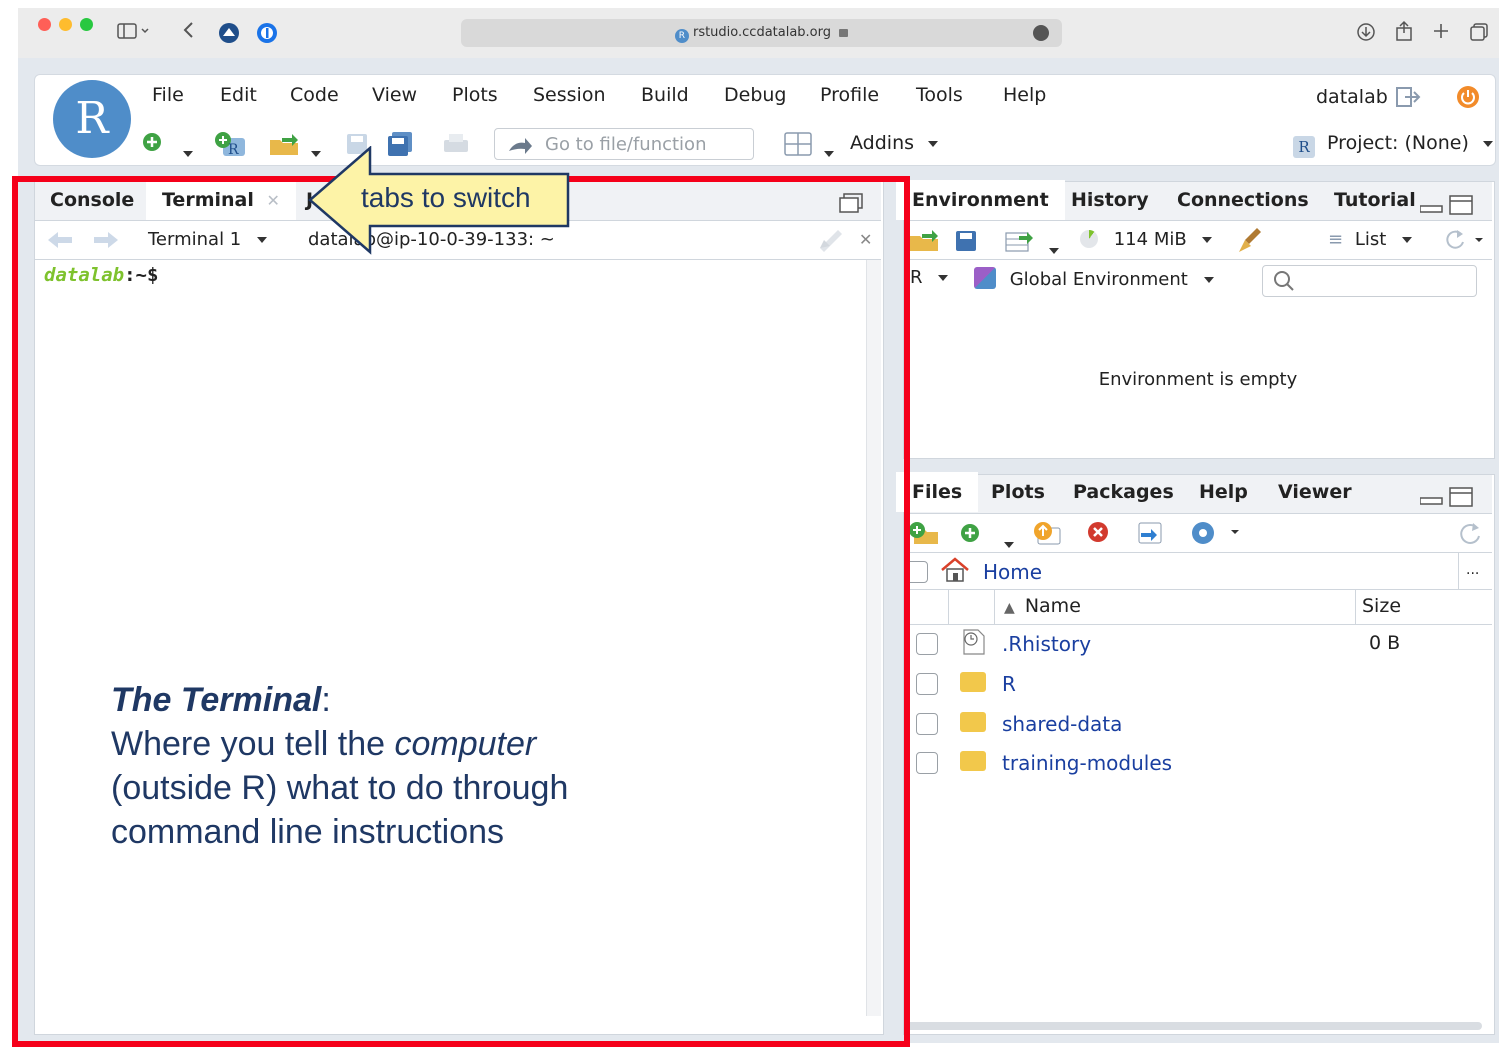 The height and width of the screenshot is (1047, 1499). I want to click on minimize-window-button, so click(65, 24).